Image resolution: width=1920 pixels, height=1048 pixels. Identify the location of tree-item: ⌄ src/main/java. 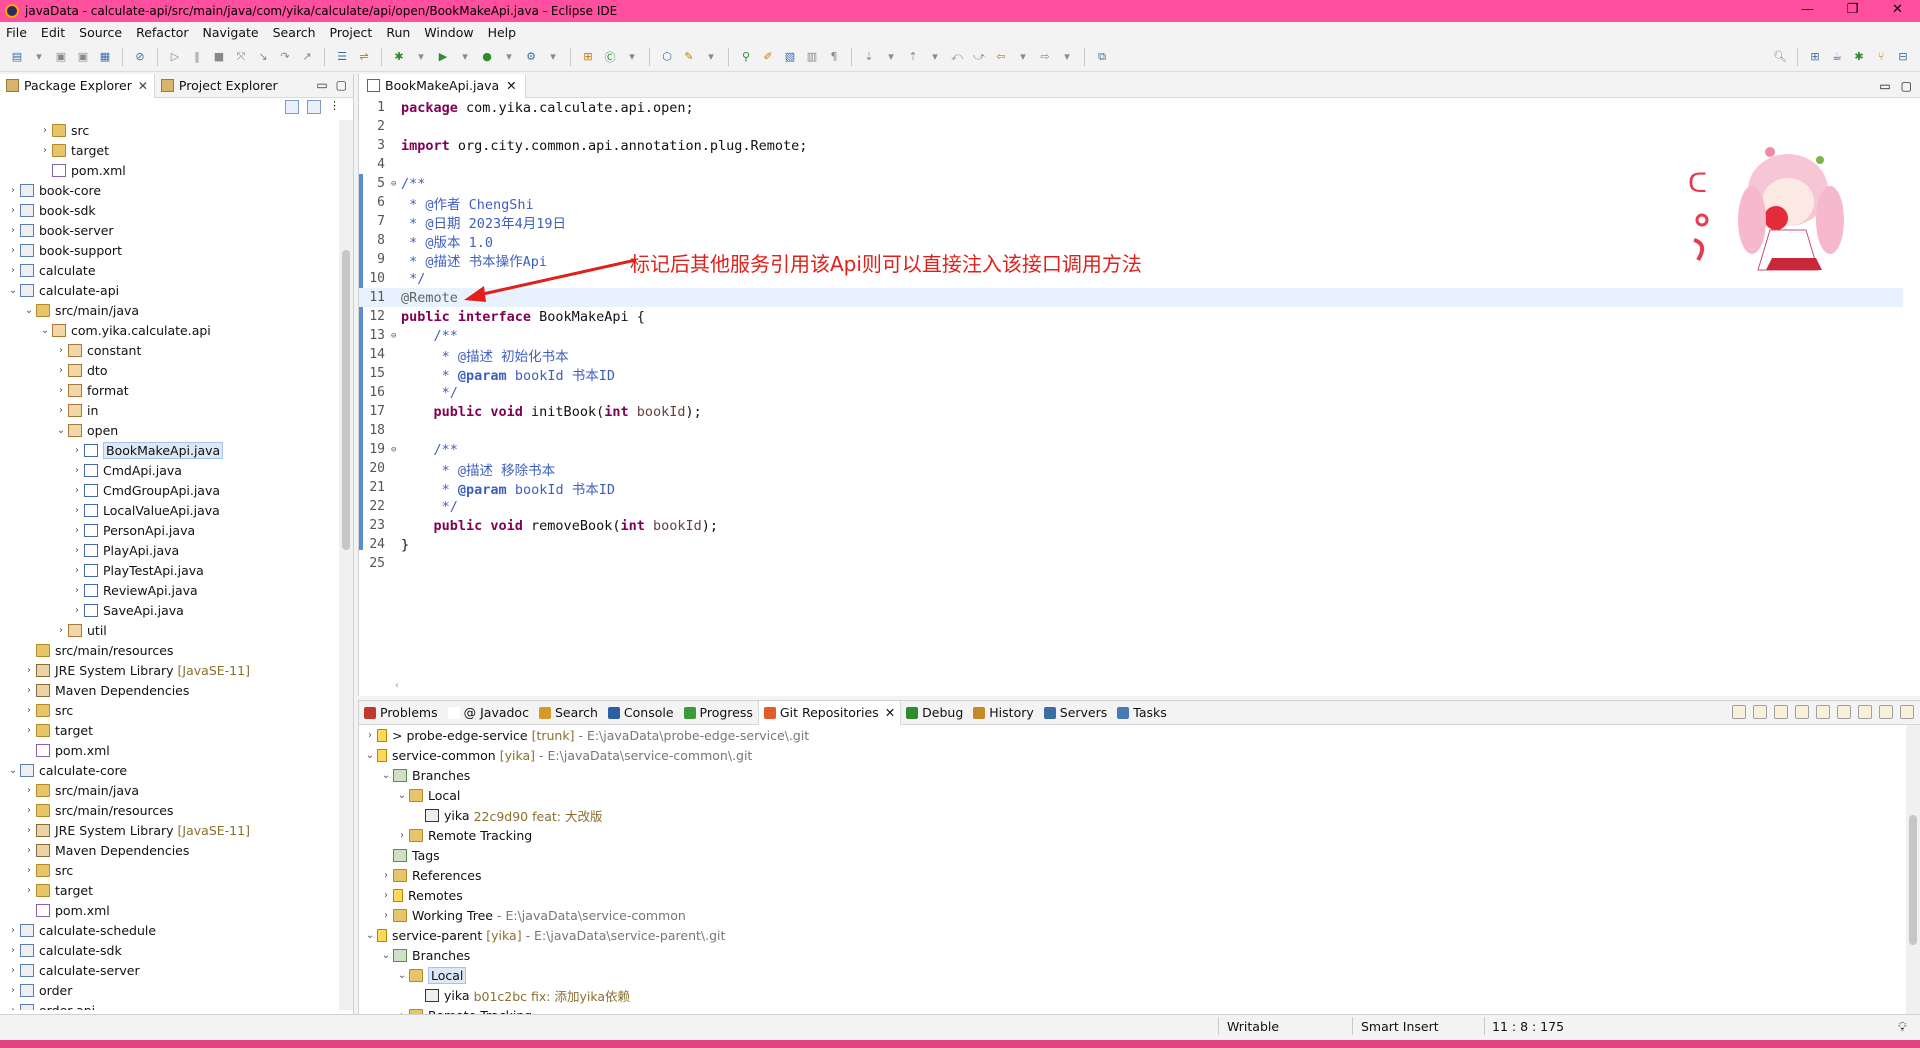
(170, 310).